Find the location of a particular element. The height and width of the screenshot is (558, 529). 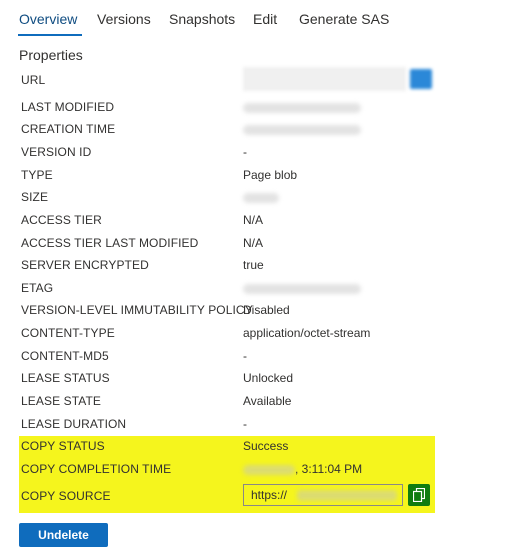

property-label: SERVER ENCRYPTED is located at coordinates (85, 265).